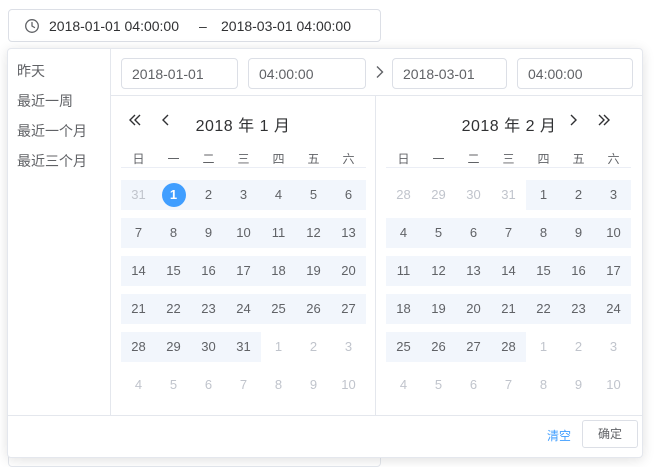 This screenshot has width=661, height=467. Describe the element at coordinates (449, 73) in the screenshot. I see `end-date-input` at that location.